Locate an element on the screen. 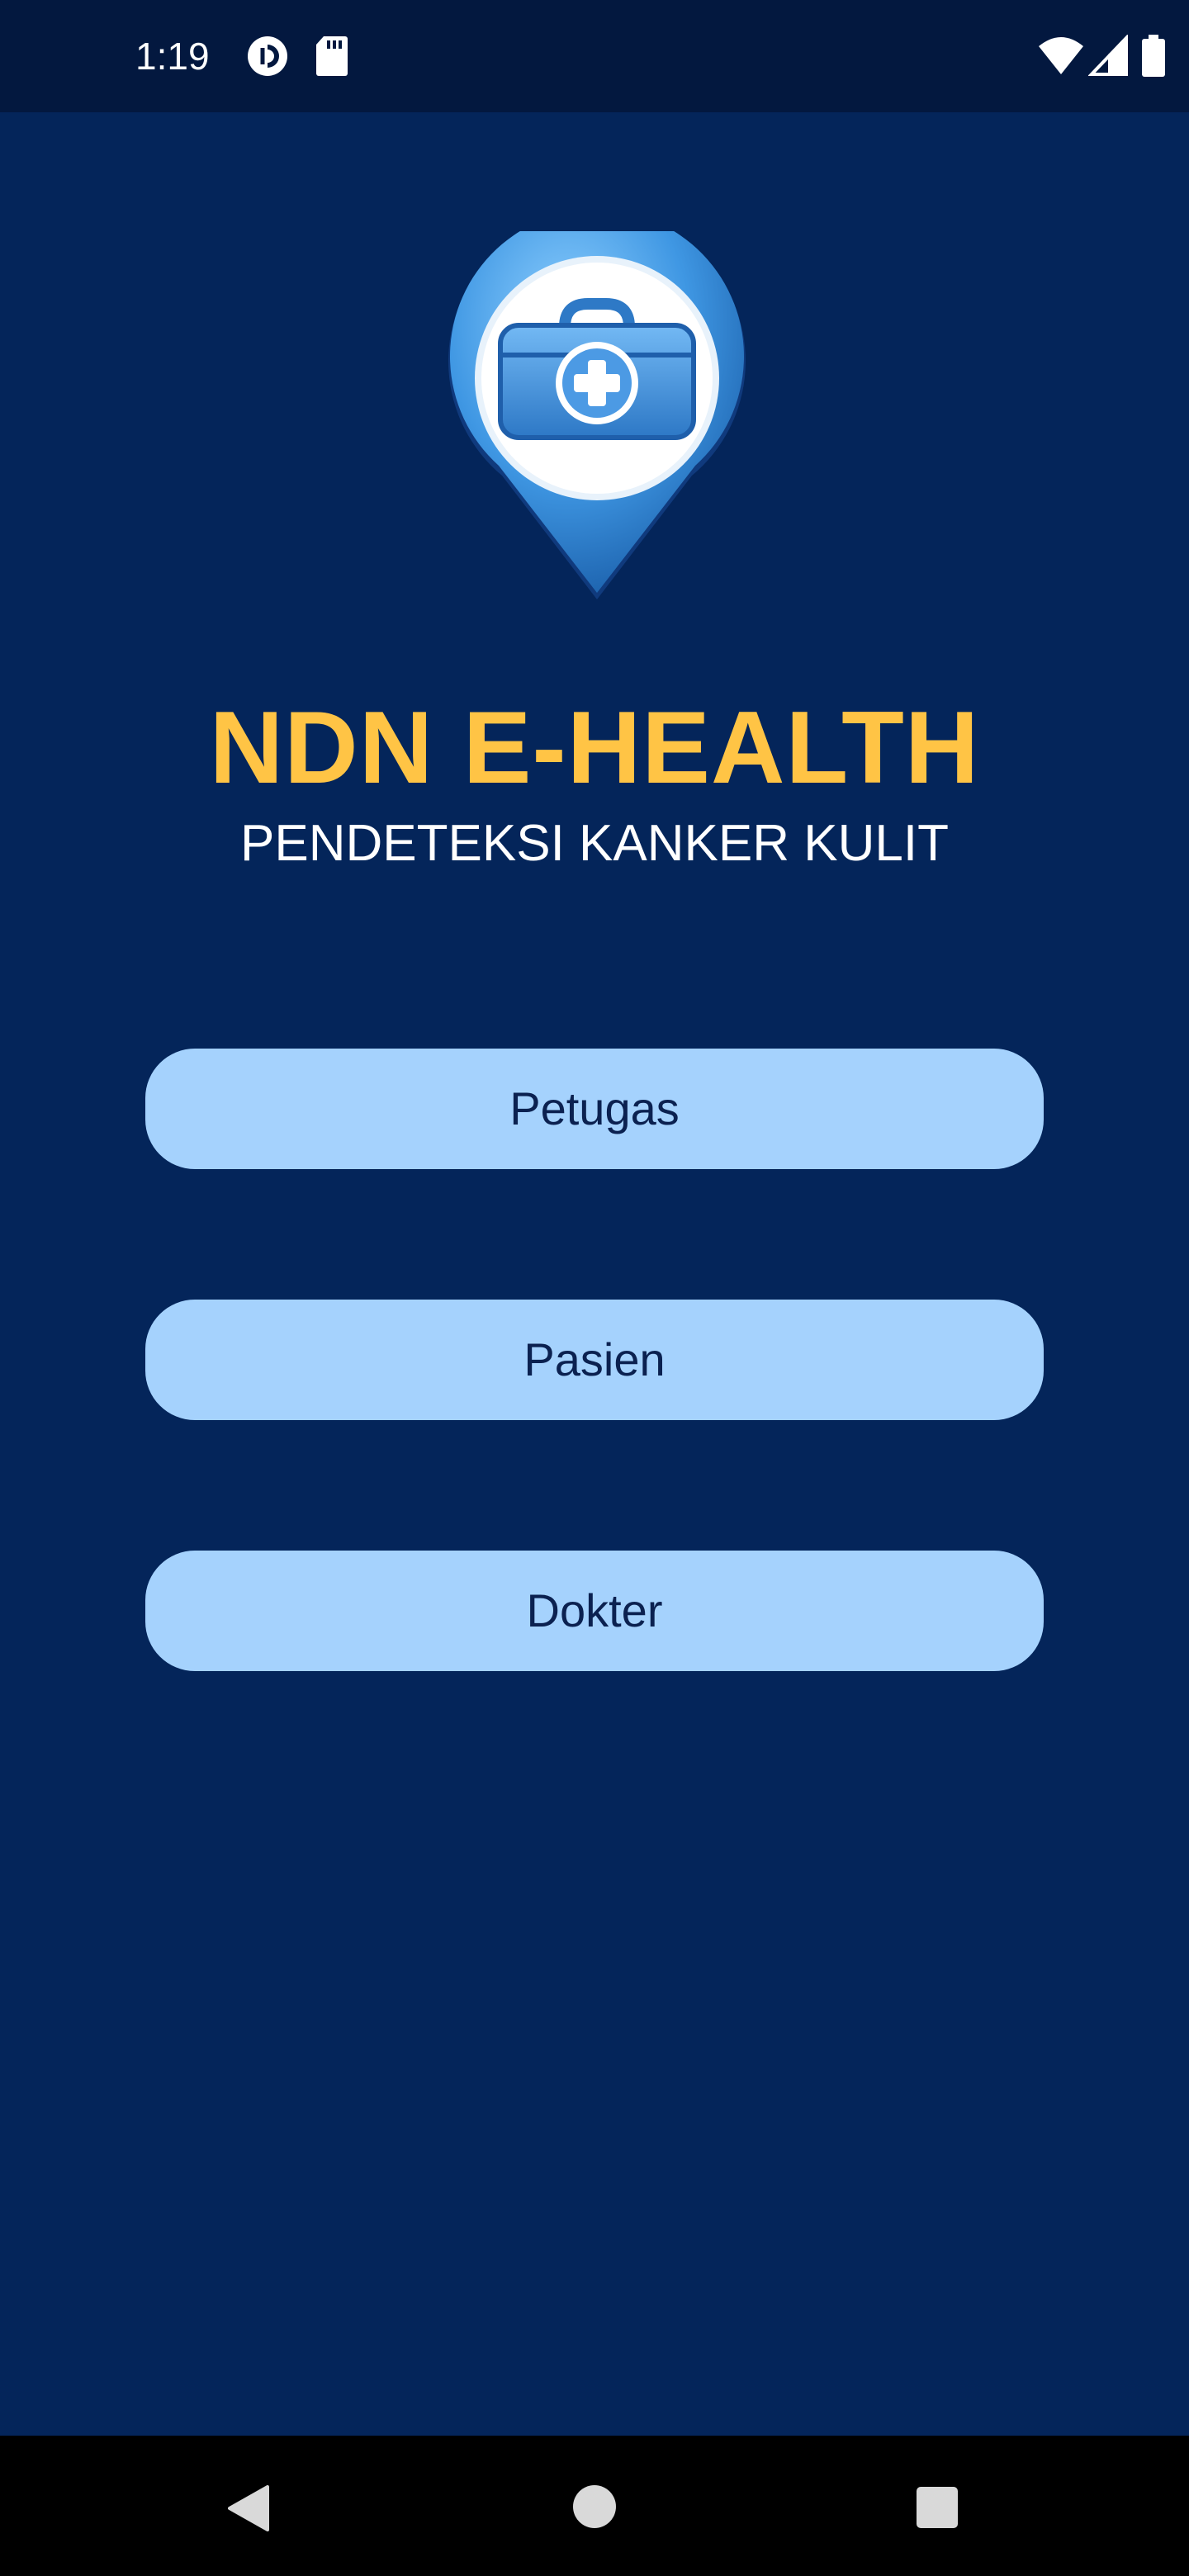 Image resolution: width=1189 pixels, height=2576 pixels. sd-card-icon is located at coordinates (332, 56).